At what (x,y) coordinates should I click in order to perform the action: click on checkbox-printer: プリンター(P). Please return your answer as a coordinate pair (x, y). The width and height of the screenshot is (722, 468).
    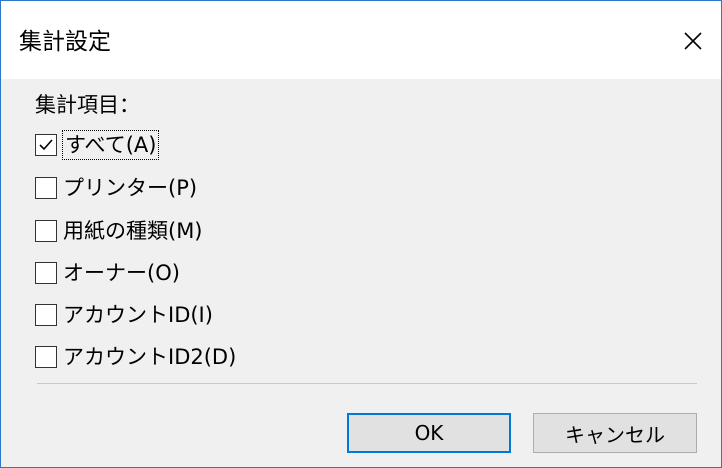
    Looking at the image, I should click on (116, 188).